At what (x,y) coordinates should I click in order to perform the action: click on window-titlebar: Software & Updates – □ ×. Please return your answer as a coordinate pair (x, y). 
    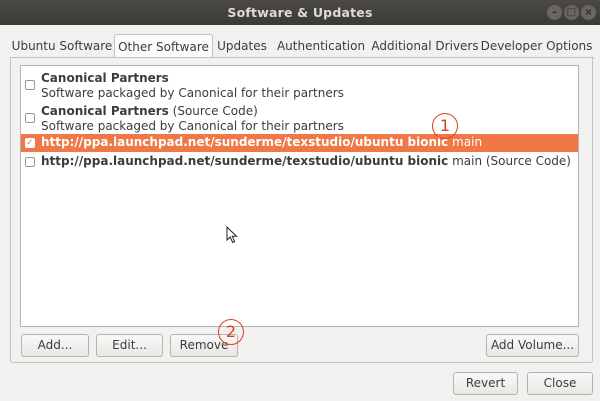
    Looking at the image, I should click on (300, 12).